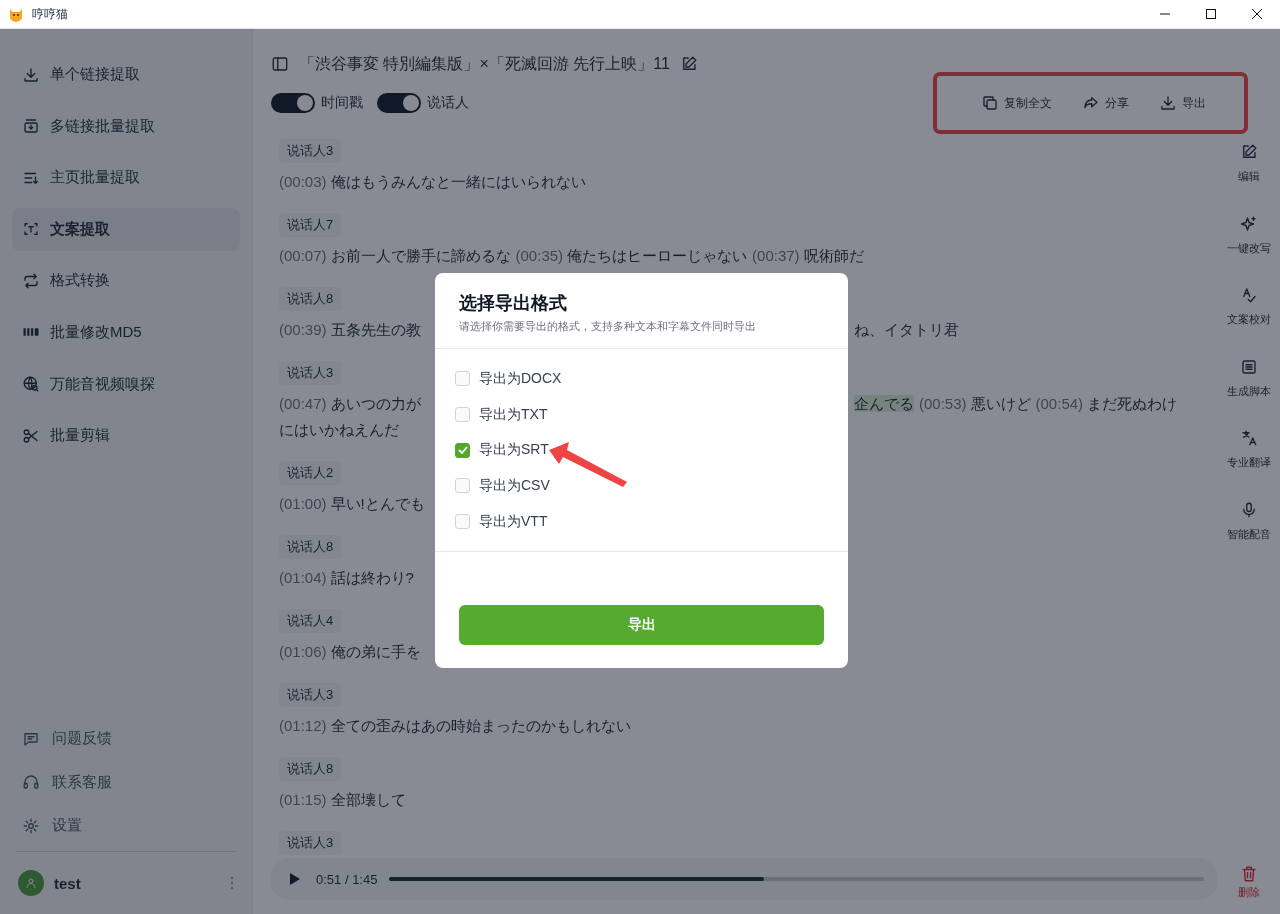 This screenshot has height=914, width=1280. Describe the element at coordinates (342, 799) in the screenshot. I see `transcript-text: (01:15) 全部壊して` at that location.